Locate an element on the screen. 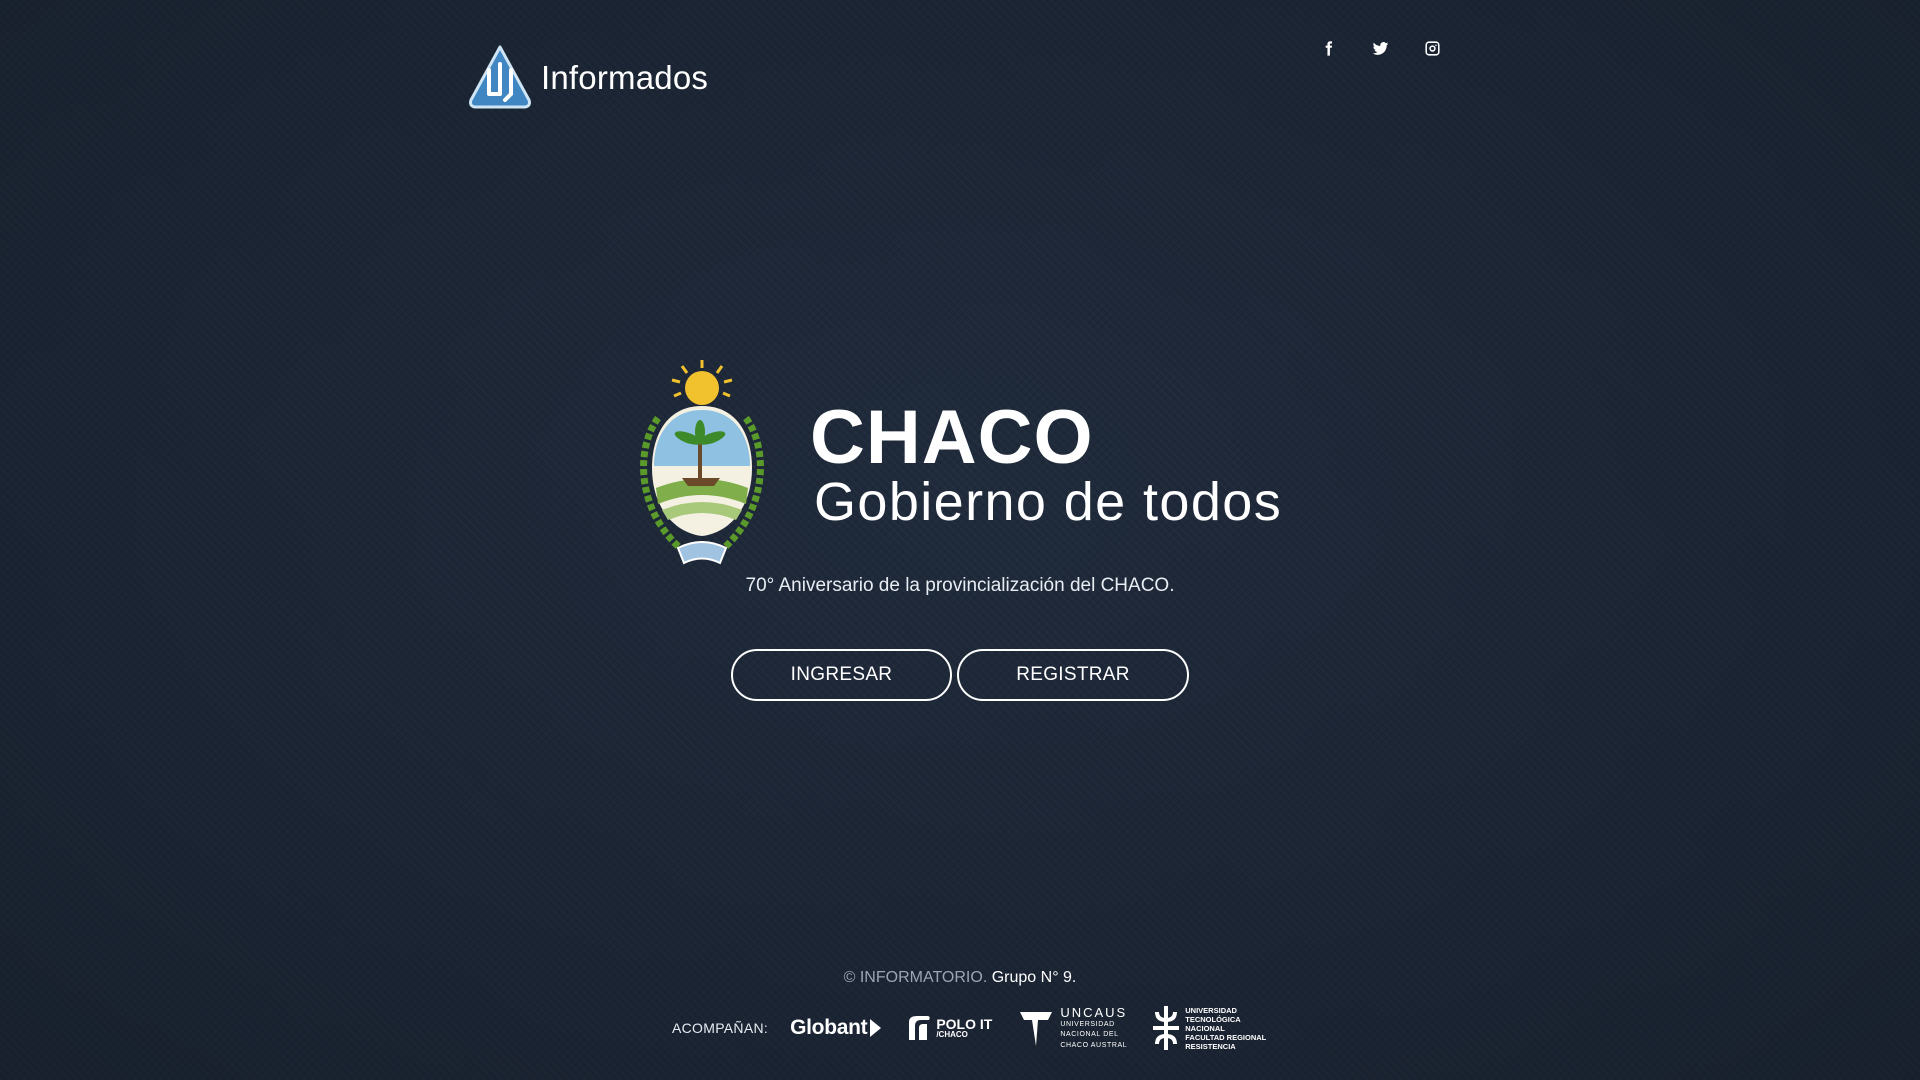 This screenshot has height=1080, width=1920. hero-title: CHACO is located at coordinates (952, 437).